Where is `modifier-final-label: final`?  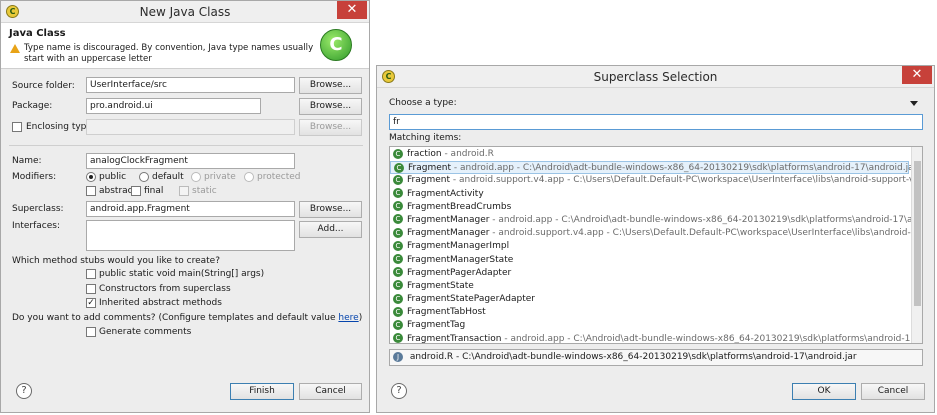 modifier-final-label: final is located at coordinates (154, 191).